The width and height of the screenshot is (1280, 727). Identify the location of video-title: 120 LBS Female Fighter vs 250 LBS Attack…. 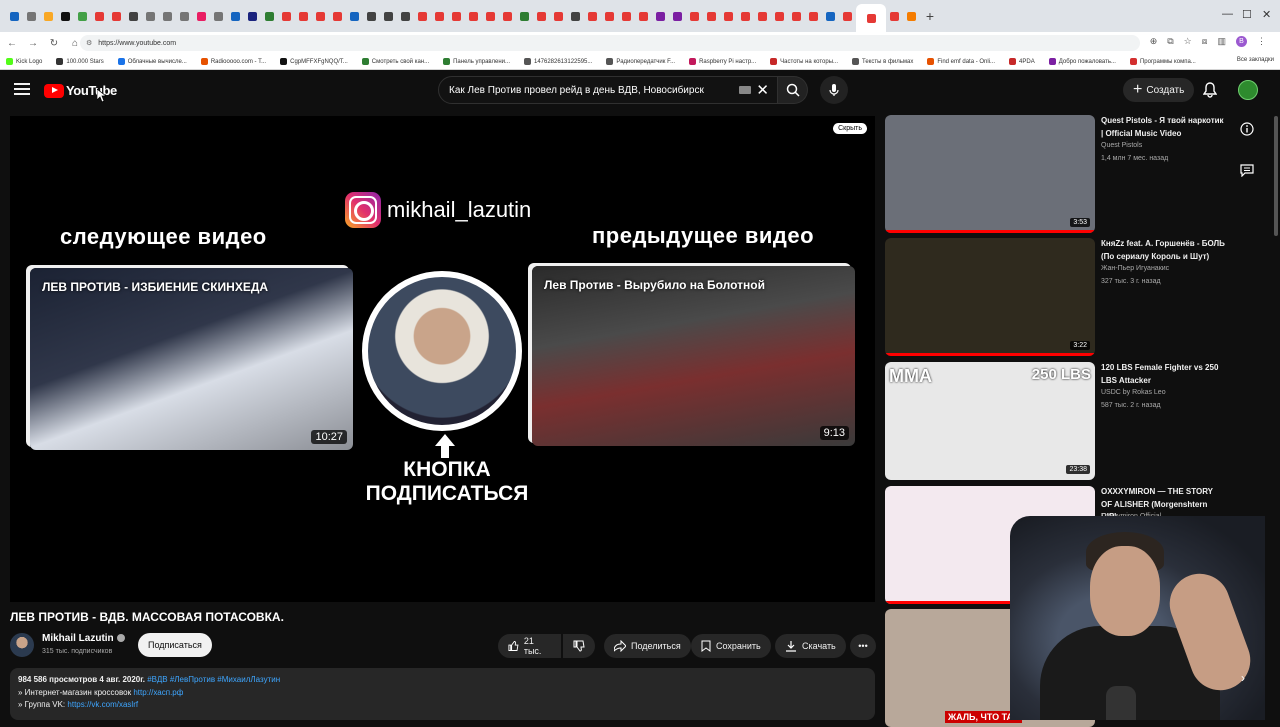
(1163, 374).